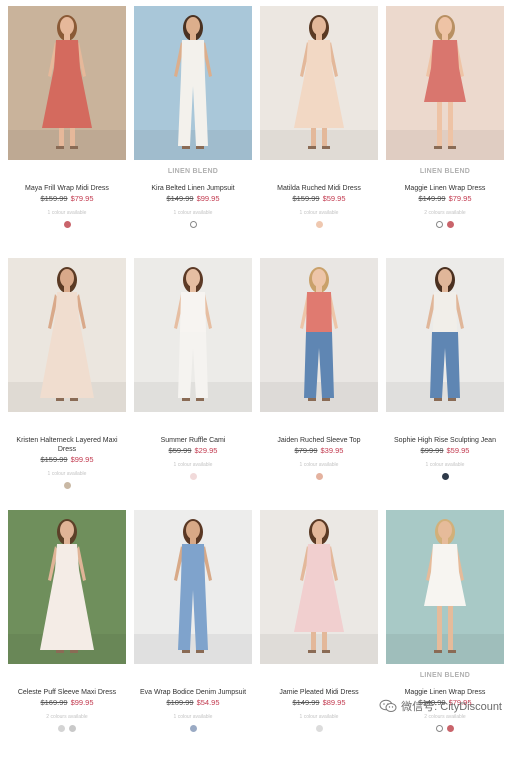 The width and height of the screenshot is (514, 762). What do you see at coordinates (193, 692) in the screenshot?
I see `product-name: Eva Wrap Bodice Denim Jumpsuit` at bounding box center [193, 692].